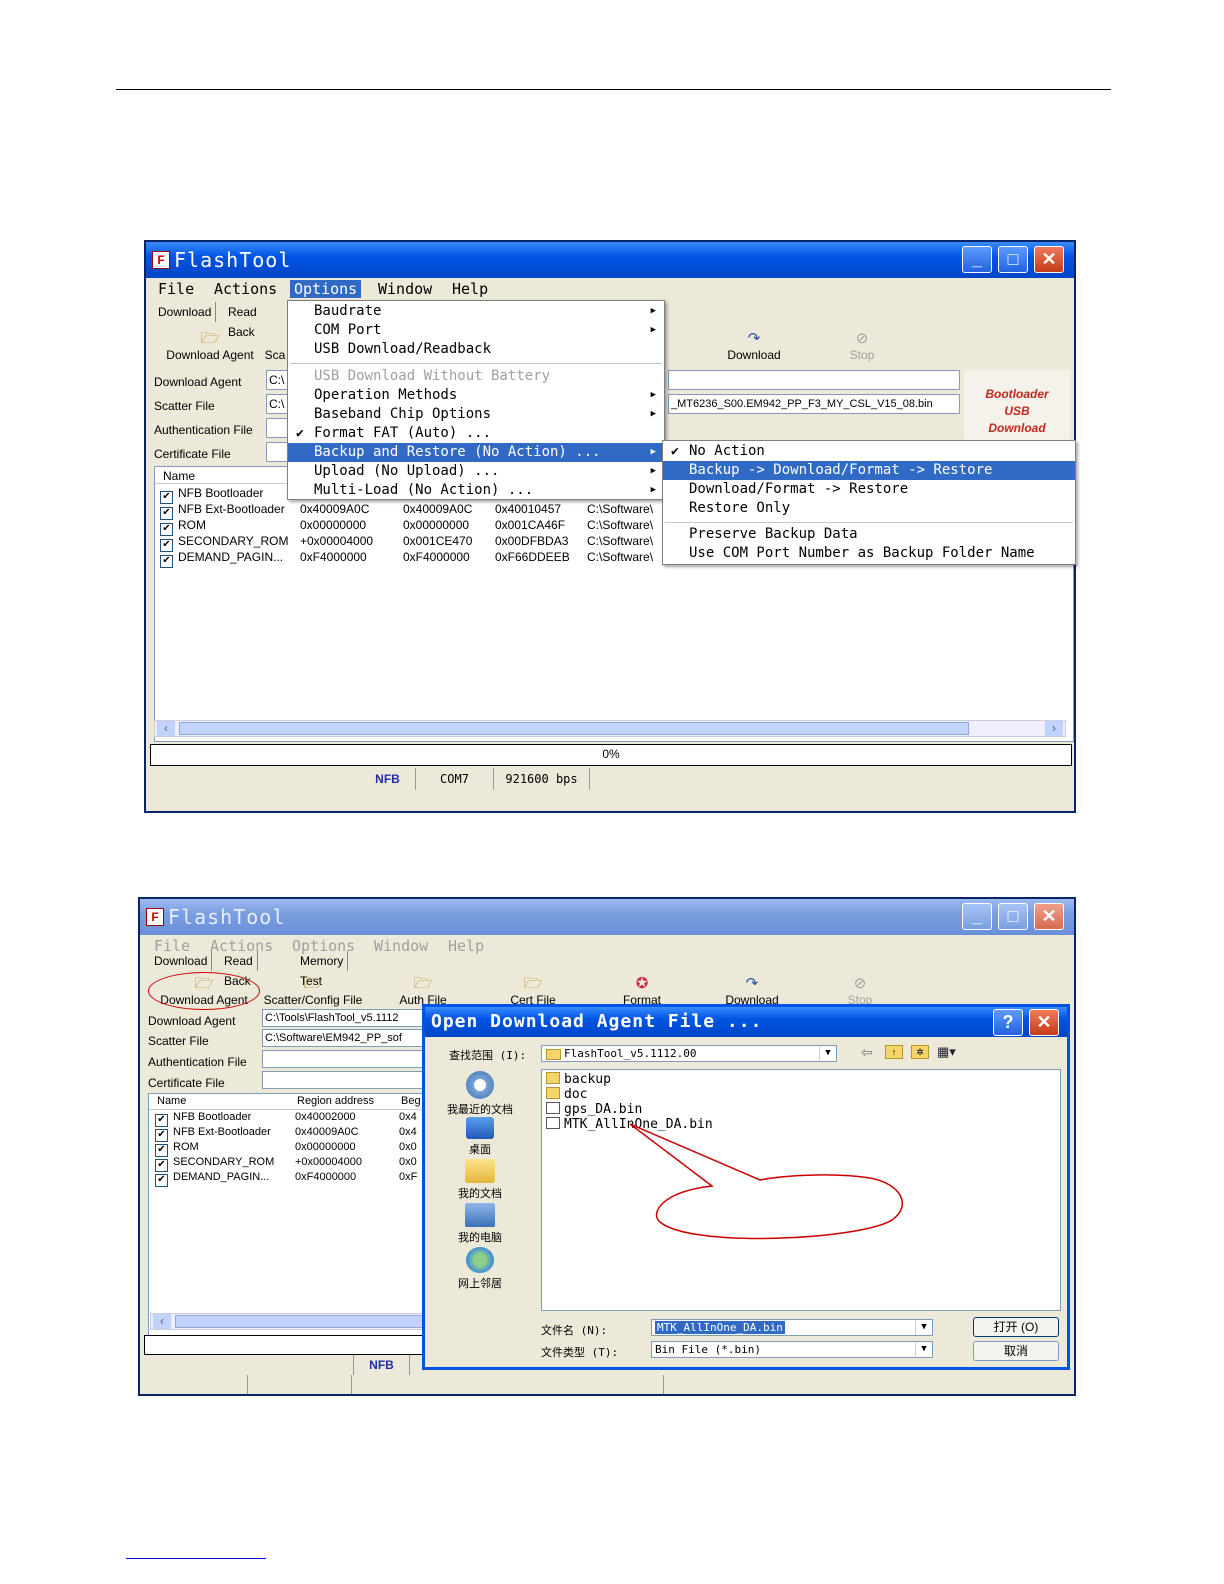 The width and height of the screenshot is (1224, 1584). Describe the element at coordinates (1008, 1022) in the screenshot. I see `help-button: ?` at that location.